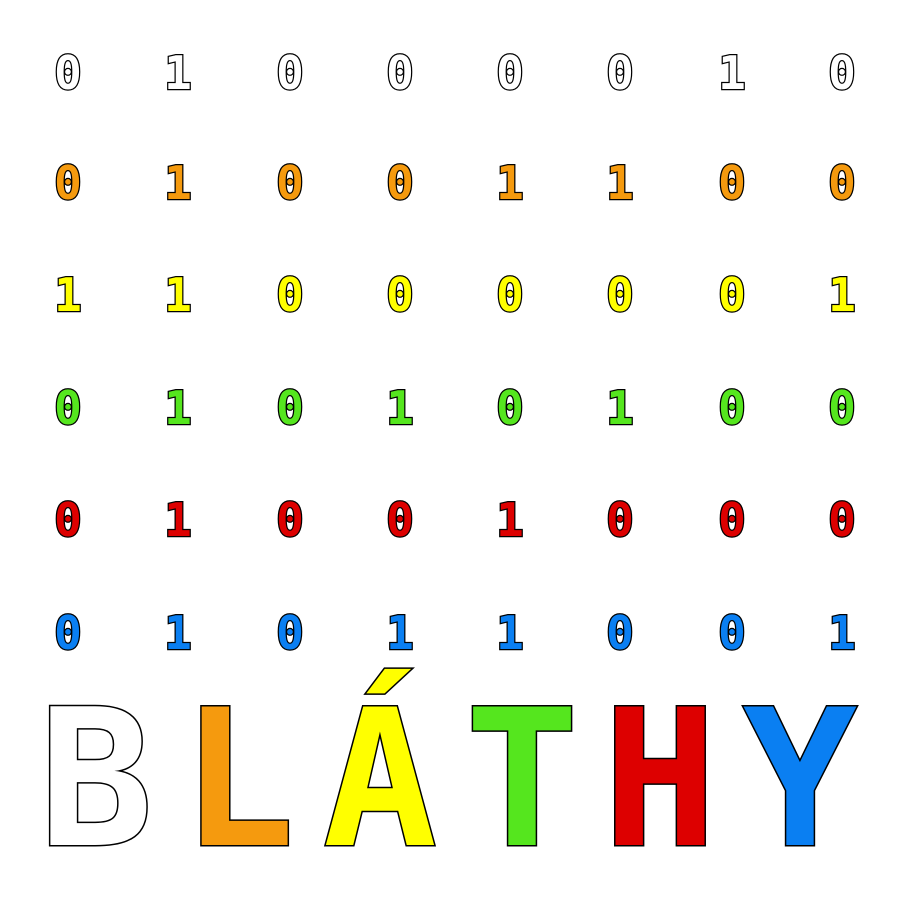 This screenshot has height=900, width=900. What do you see at coordinates (237, 779) in the screenshot?
I see `wordmark-letter: L` at bounding box center [237, 779].